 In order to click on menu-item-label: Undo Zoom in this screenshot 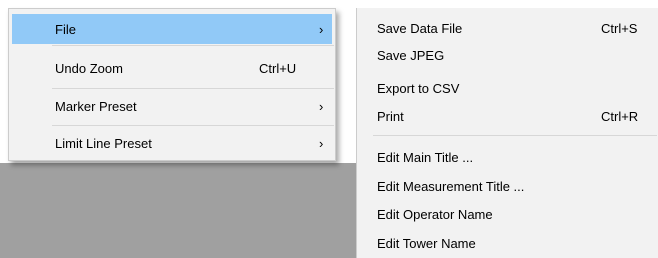, I will do `click(89, 68)`.